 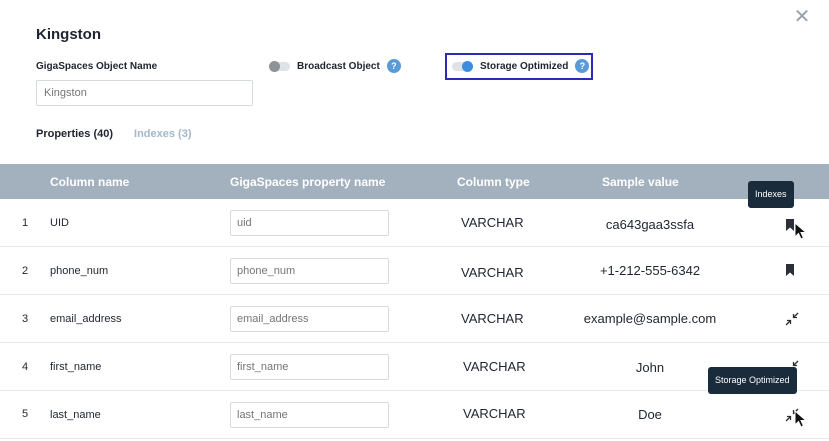 What do you see at coordinates (414, 367) in the screenshot?
I see `table-row: 4 first_name VARCHAR John` at bounding box center [414, 367].